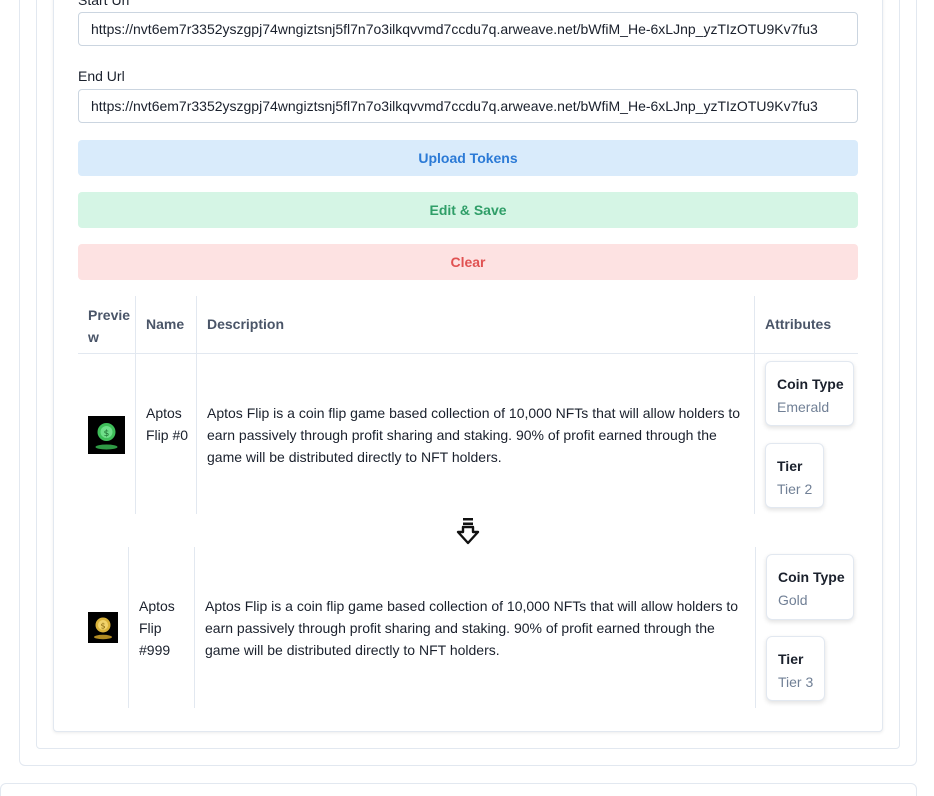 This screenshot has width=934, height=796. Describe the element at coordinates (468, 29) in the screenshot. I see `start-url-input` at that location.